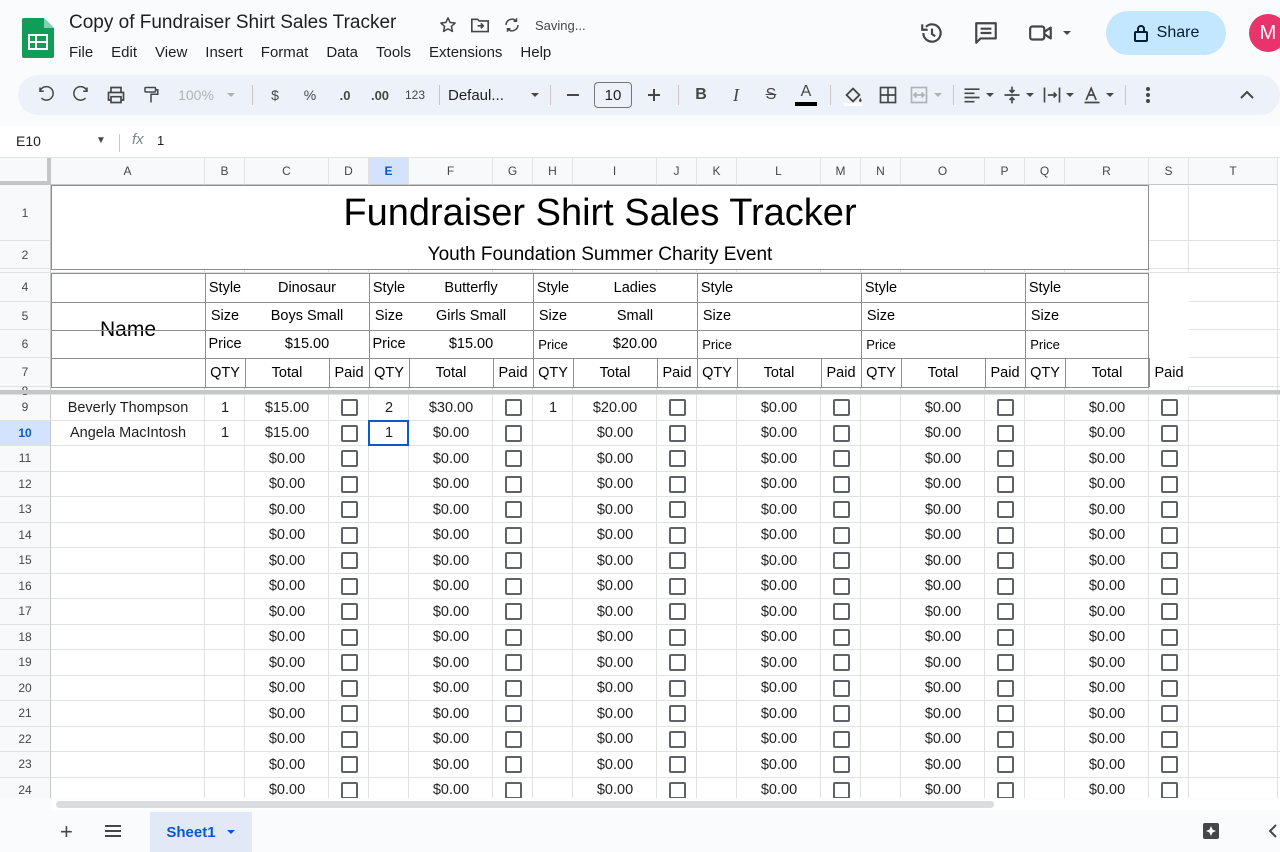  I want to click on document-title: Copy of Fundraiser Shirt Sales Tracker, so click(232, 23).